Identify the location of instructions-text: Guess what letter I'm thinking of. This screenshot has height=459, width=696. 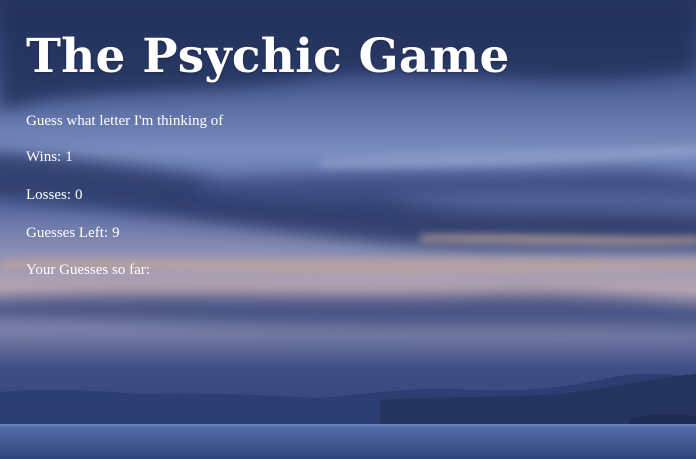
(125, 121).